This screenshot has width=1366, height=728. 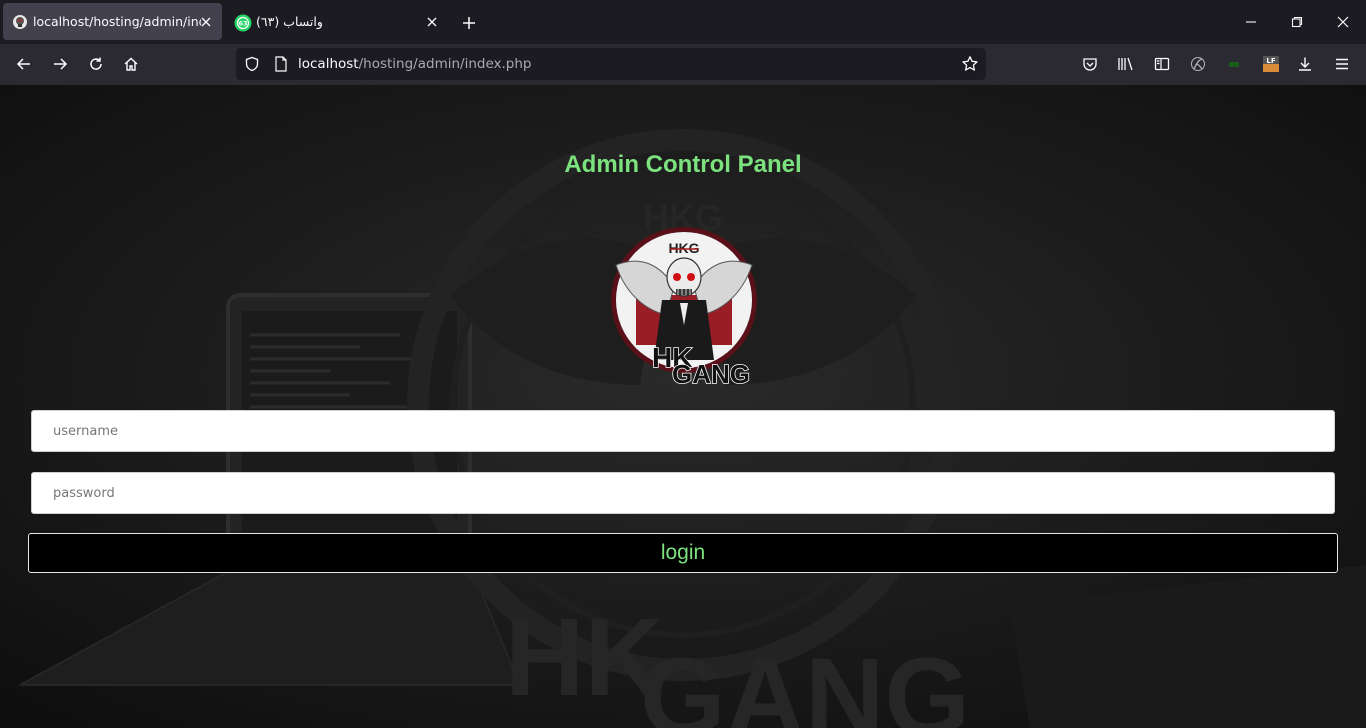 I want to click on extension-button, so click(x=1198, y=64).